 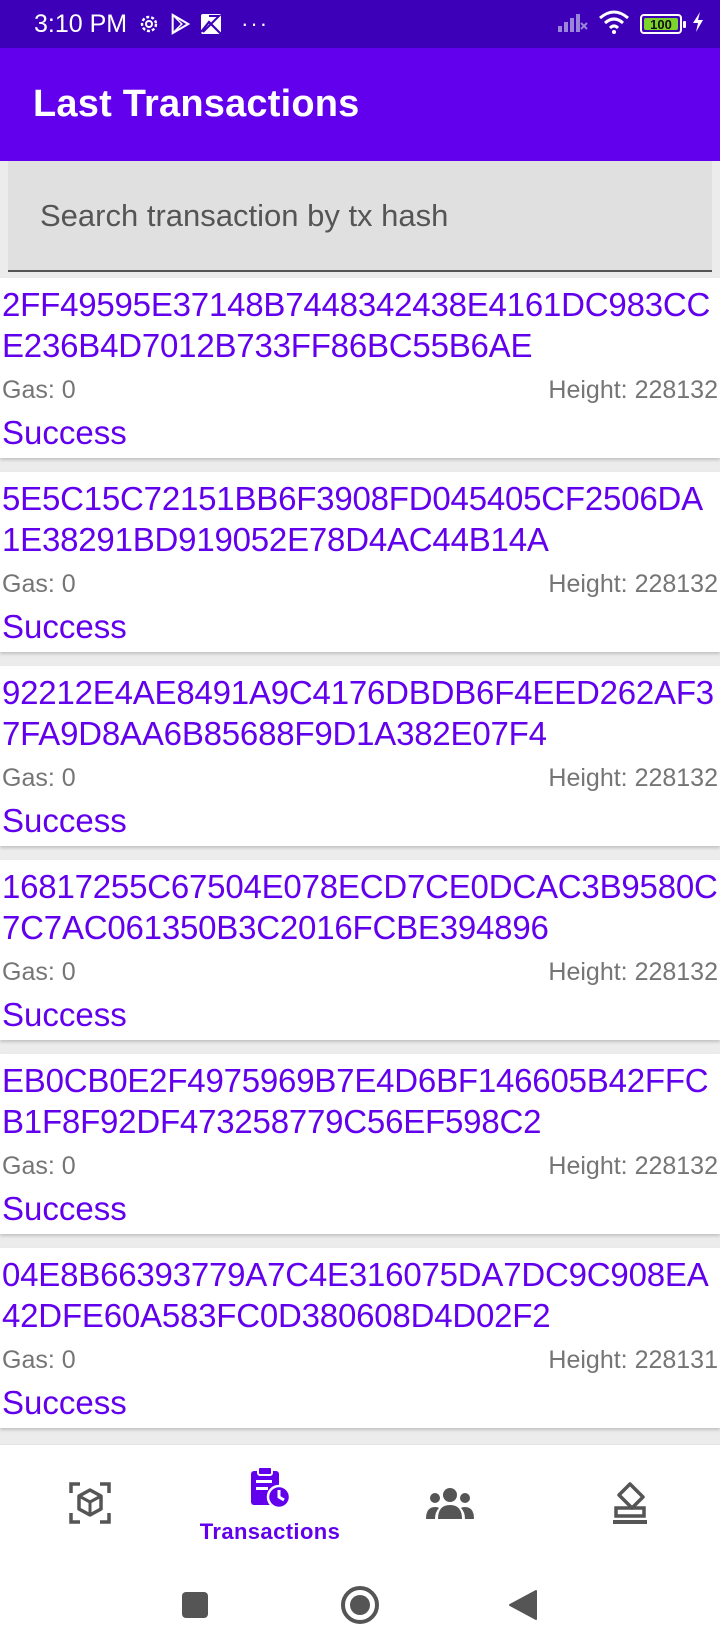 I want to click on system-navigation-bar, so click(x=360, y=1607).